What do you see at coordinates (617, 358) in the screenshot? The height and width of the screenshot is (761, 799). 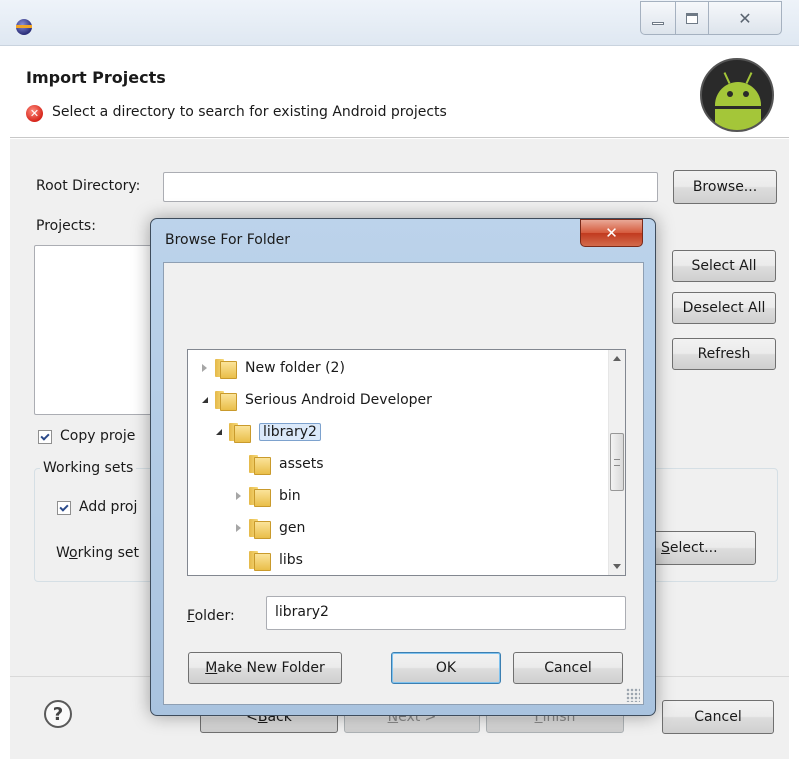 I see `scroll-up-arrow-icon` at bounding box center [617, 358].